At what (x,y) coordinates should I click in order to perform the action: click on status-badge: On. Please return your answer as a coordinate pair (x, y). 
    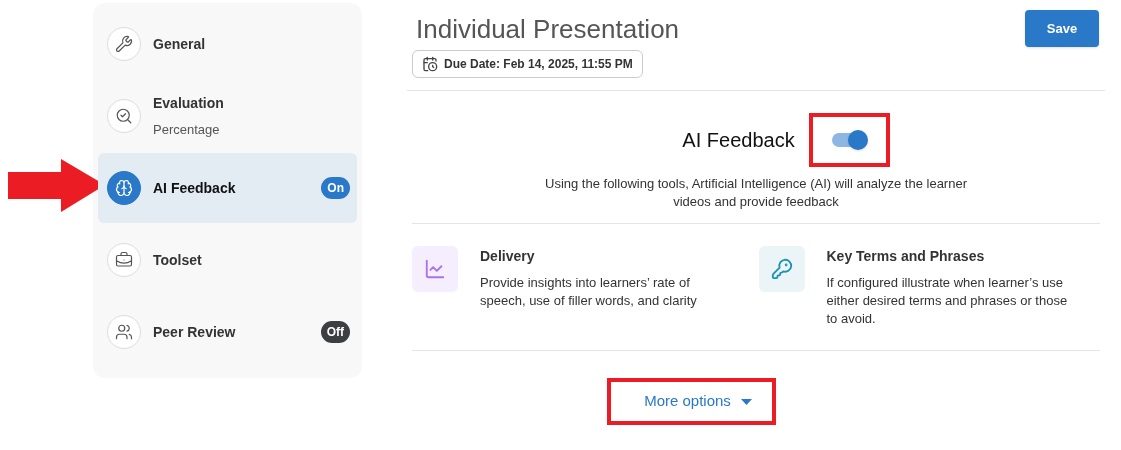
    Looking at the image, I should click on (335, 188).